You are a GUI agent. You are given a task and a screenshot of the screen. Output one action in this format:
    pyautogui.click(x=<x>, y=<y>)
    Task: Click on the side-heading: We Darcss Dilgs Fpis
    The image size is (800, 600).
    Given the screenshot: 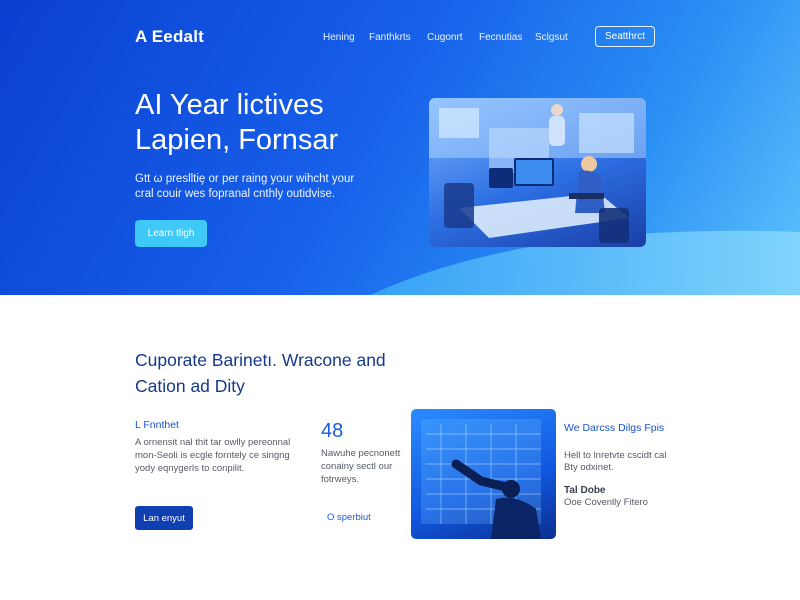 What is the action you would take?
    pyautogui.click(x=614, y=428)
    